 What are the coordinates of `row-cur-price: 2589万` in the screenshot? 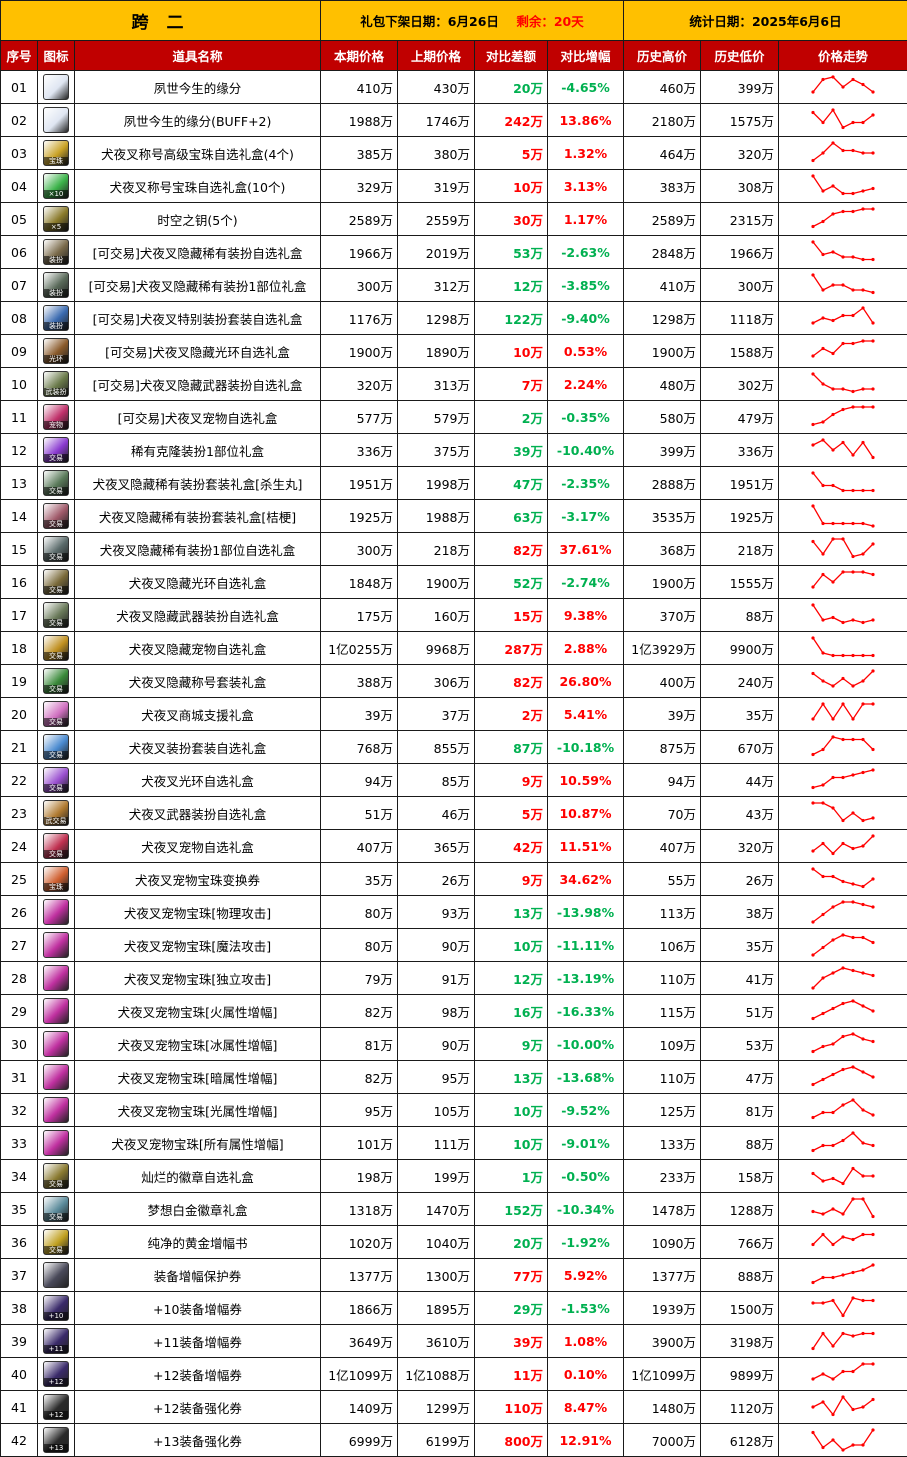 It's located at (359, 219).